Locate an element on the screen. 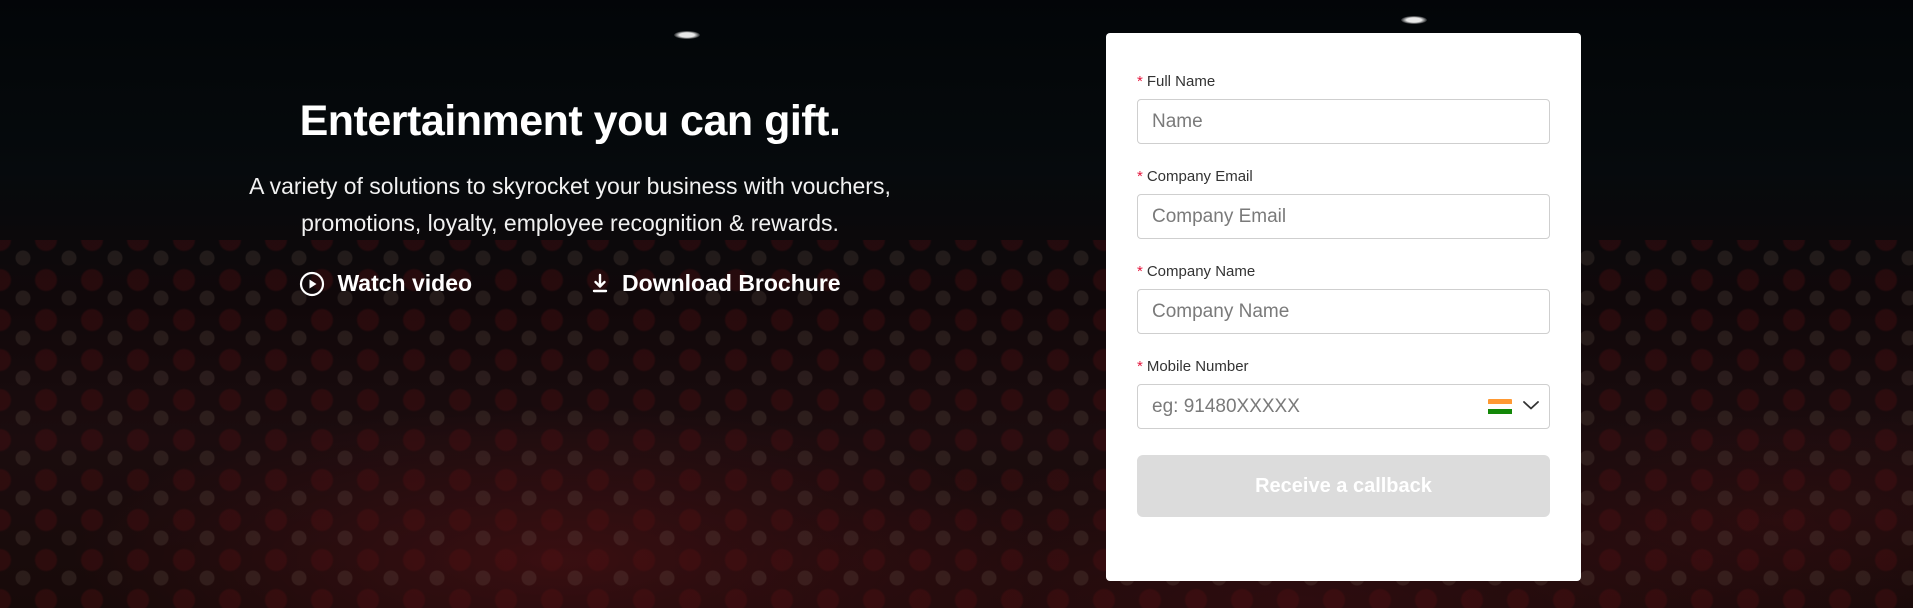 The height and width of the screenshot is (608, 1913). country-code-selector is located at coordinates (1514, 406).